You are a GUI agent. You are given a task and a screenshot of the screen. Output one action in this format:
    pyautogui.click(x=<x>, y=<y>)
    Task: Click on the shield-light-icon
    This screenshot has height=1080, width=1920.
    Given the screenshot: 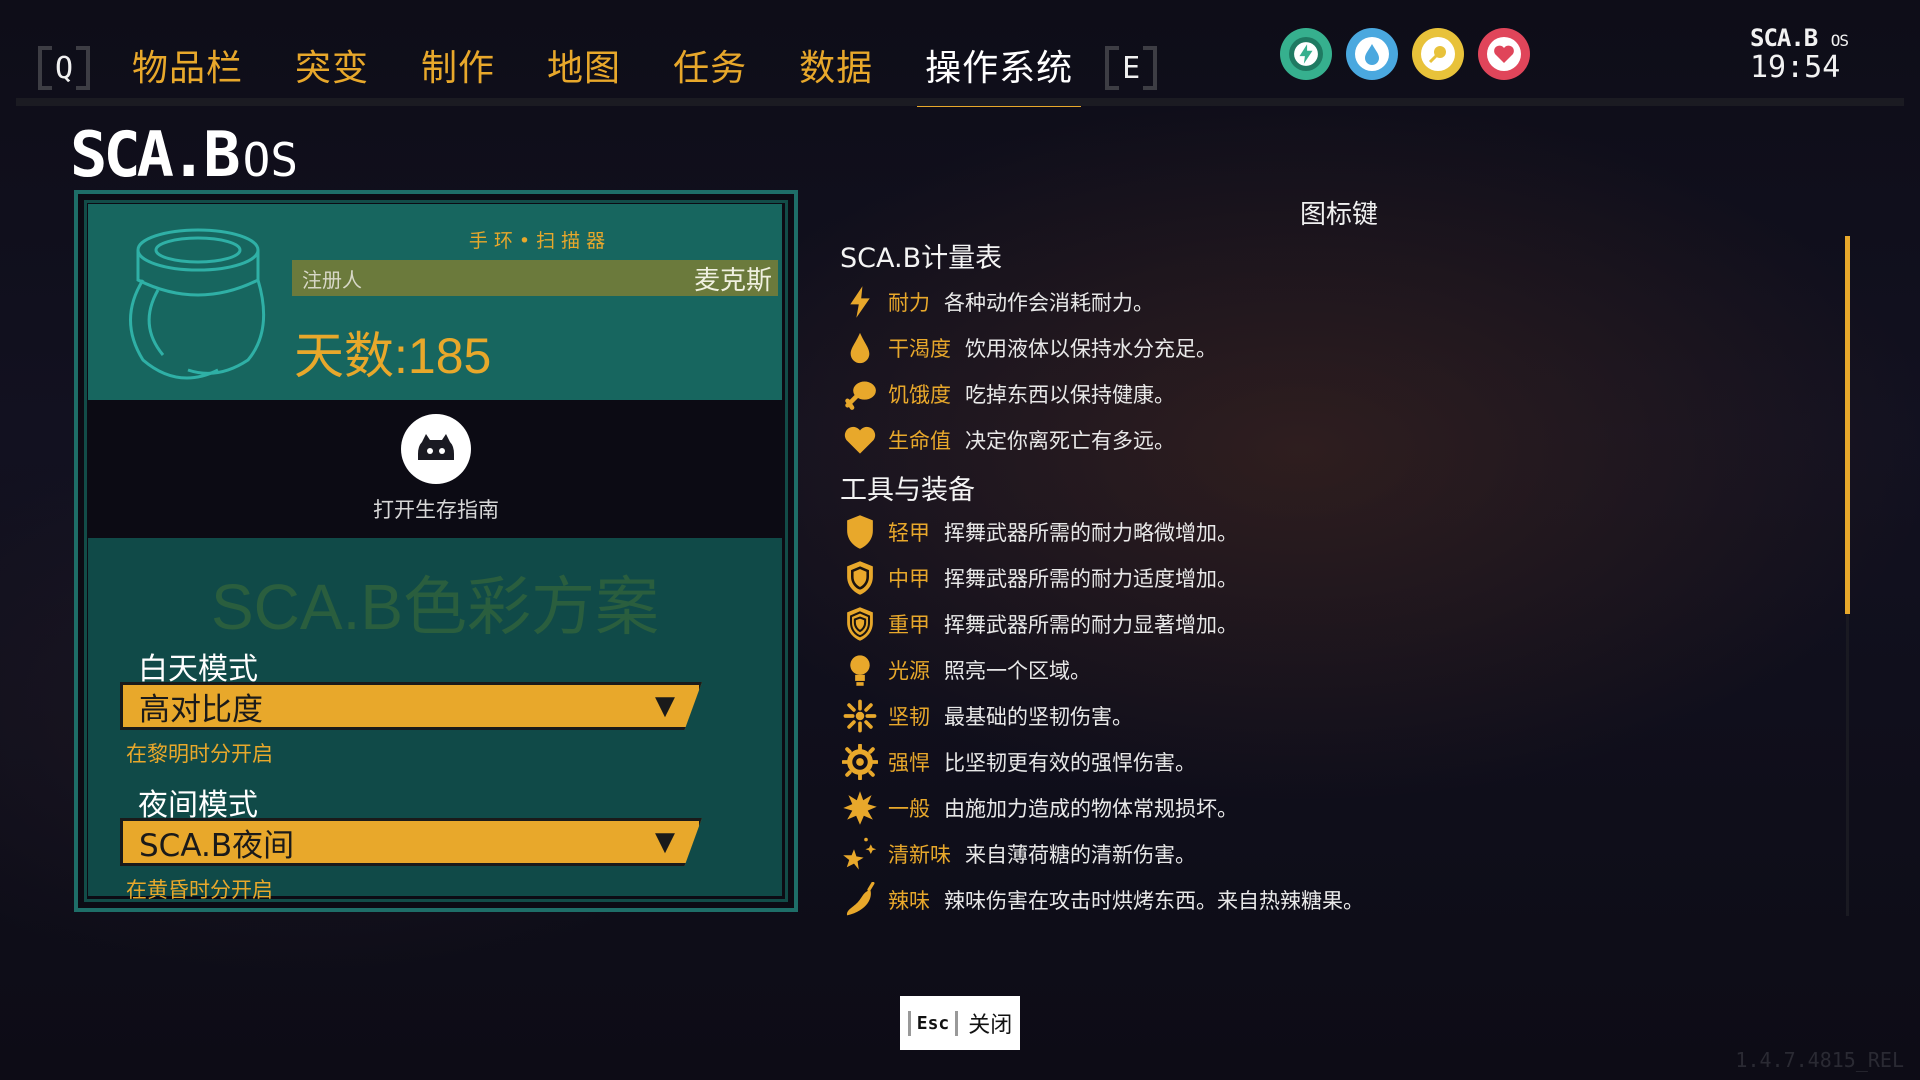 What is the action you would take?
    pyautogui.click(x=860, y=532)
    